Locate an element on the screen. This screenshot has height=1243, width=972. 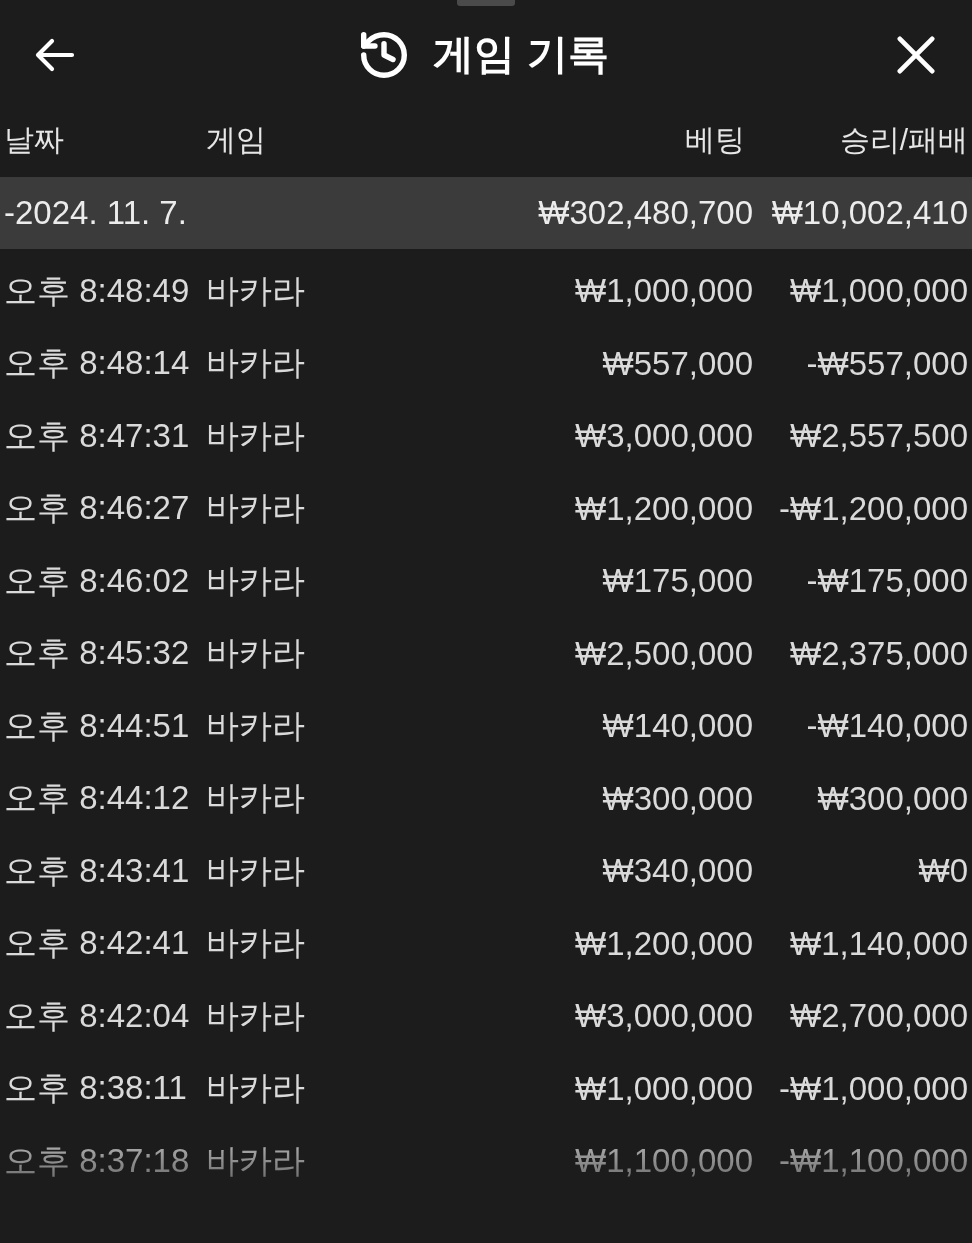
game-column-header: 게임 is located at coordinates (236, 140).